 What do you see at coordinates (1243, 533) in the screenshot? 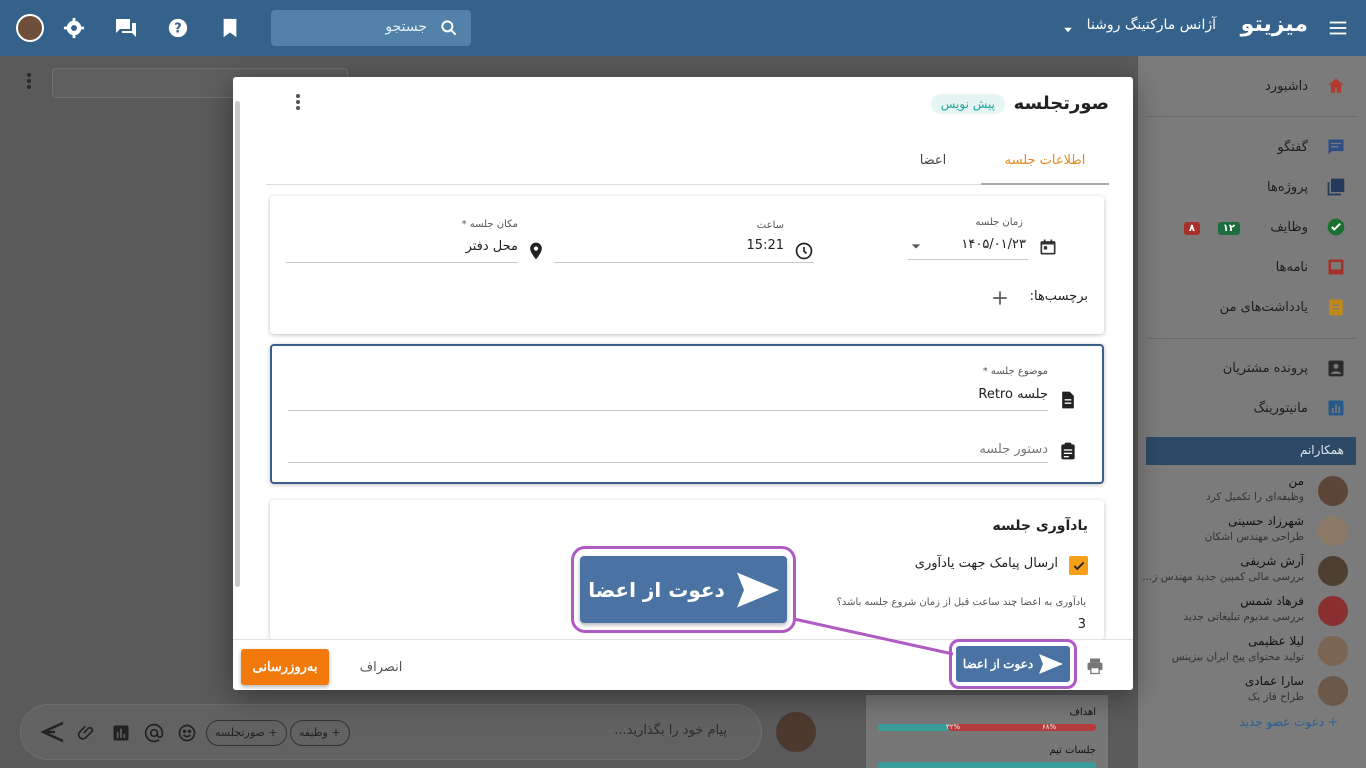
I see `member-item: شهرزاد حسینی طراحی مهندس اشکان` at bounding box center [1243, 533].